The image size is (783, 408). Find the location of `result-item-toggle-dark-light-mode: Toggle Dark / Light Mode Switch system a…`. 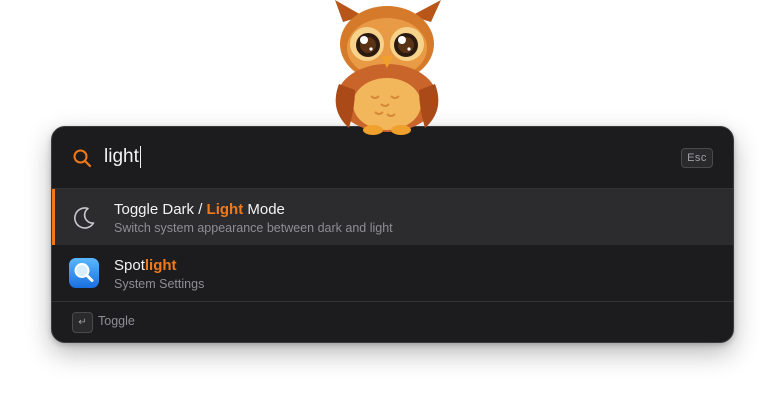

result-item-toggle-dark-light-mode: Toggle Dark / Light Mode Switch system a… is located at coordinates (392, 217).